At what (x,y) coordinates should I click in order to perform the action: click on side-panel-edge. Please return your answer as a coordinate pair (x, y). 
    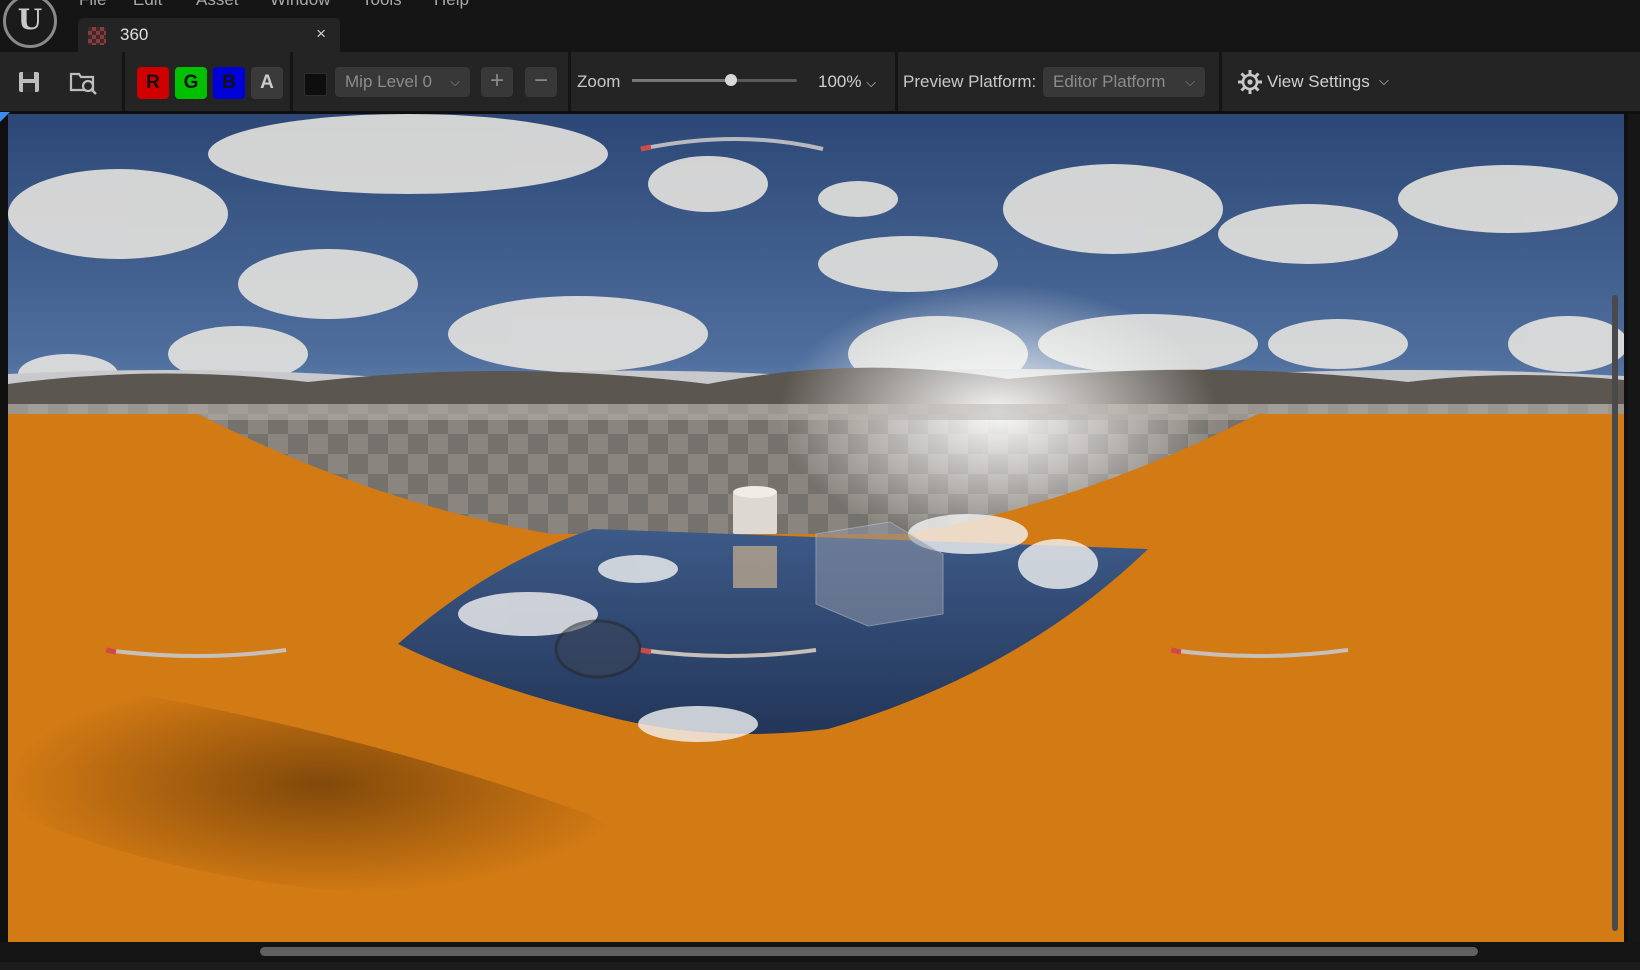
    Looking at the image, I should click on (1634, 528).